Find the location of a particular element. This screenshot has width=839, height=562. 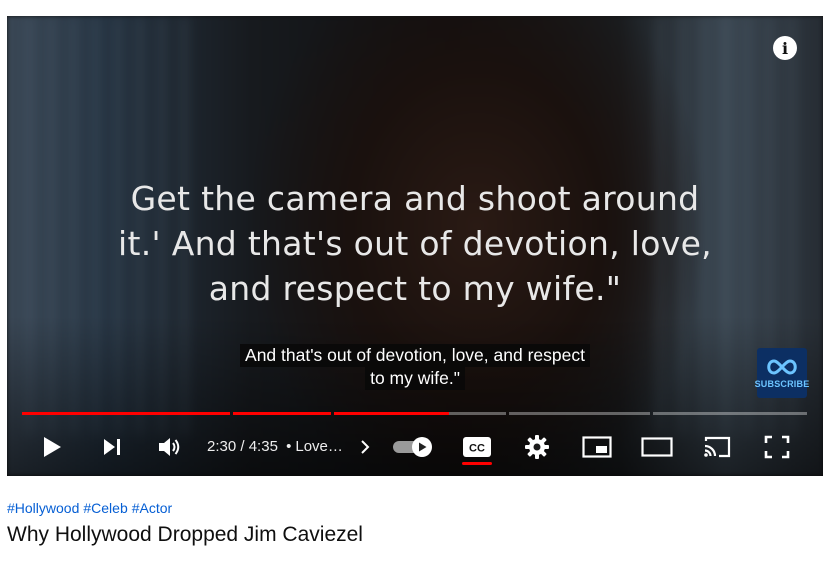

next-icon is located at coordinates (112, 447).